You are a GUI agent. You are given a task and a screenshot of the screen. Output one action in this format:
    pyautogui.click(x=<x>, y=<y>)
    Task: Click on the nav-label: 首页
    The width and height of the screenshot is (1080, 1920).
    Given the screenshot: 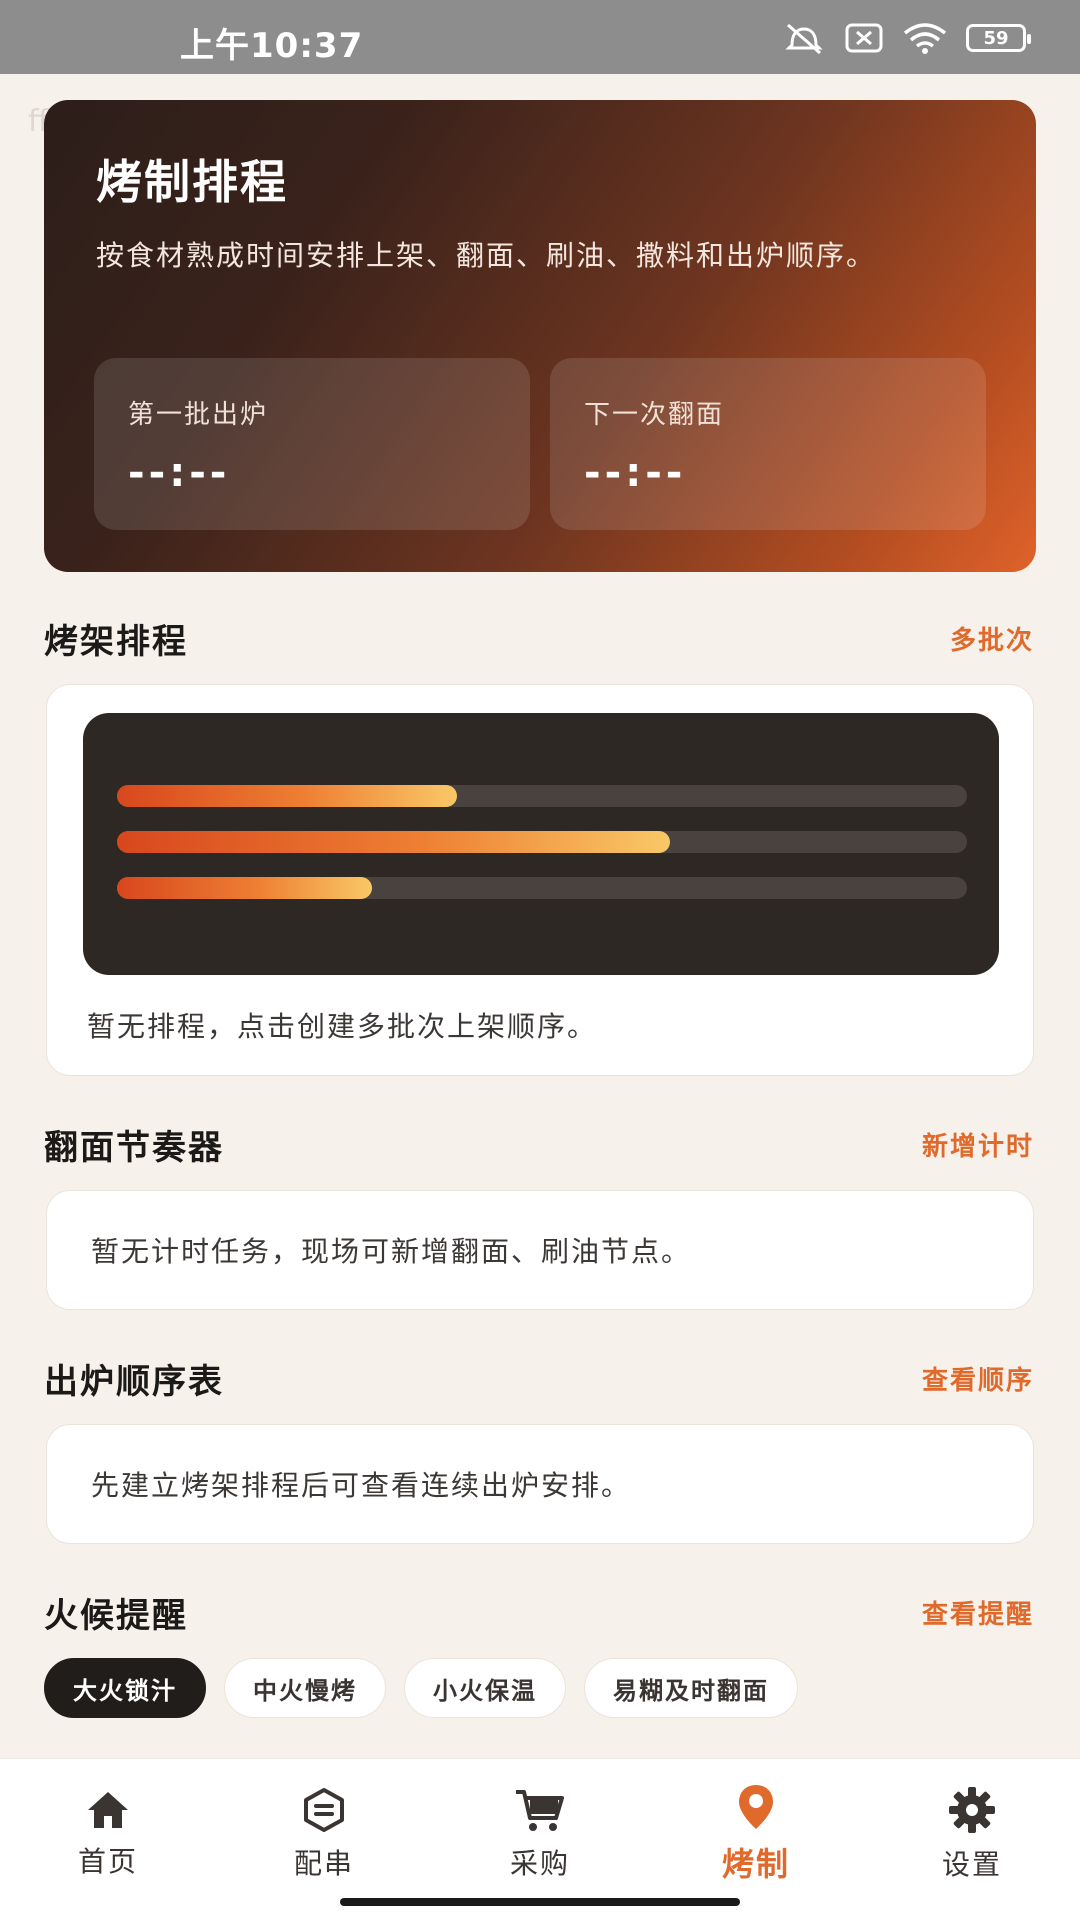 What is the action you would take?
    pyautogui.click(x=107, y=1861)
    